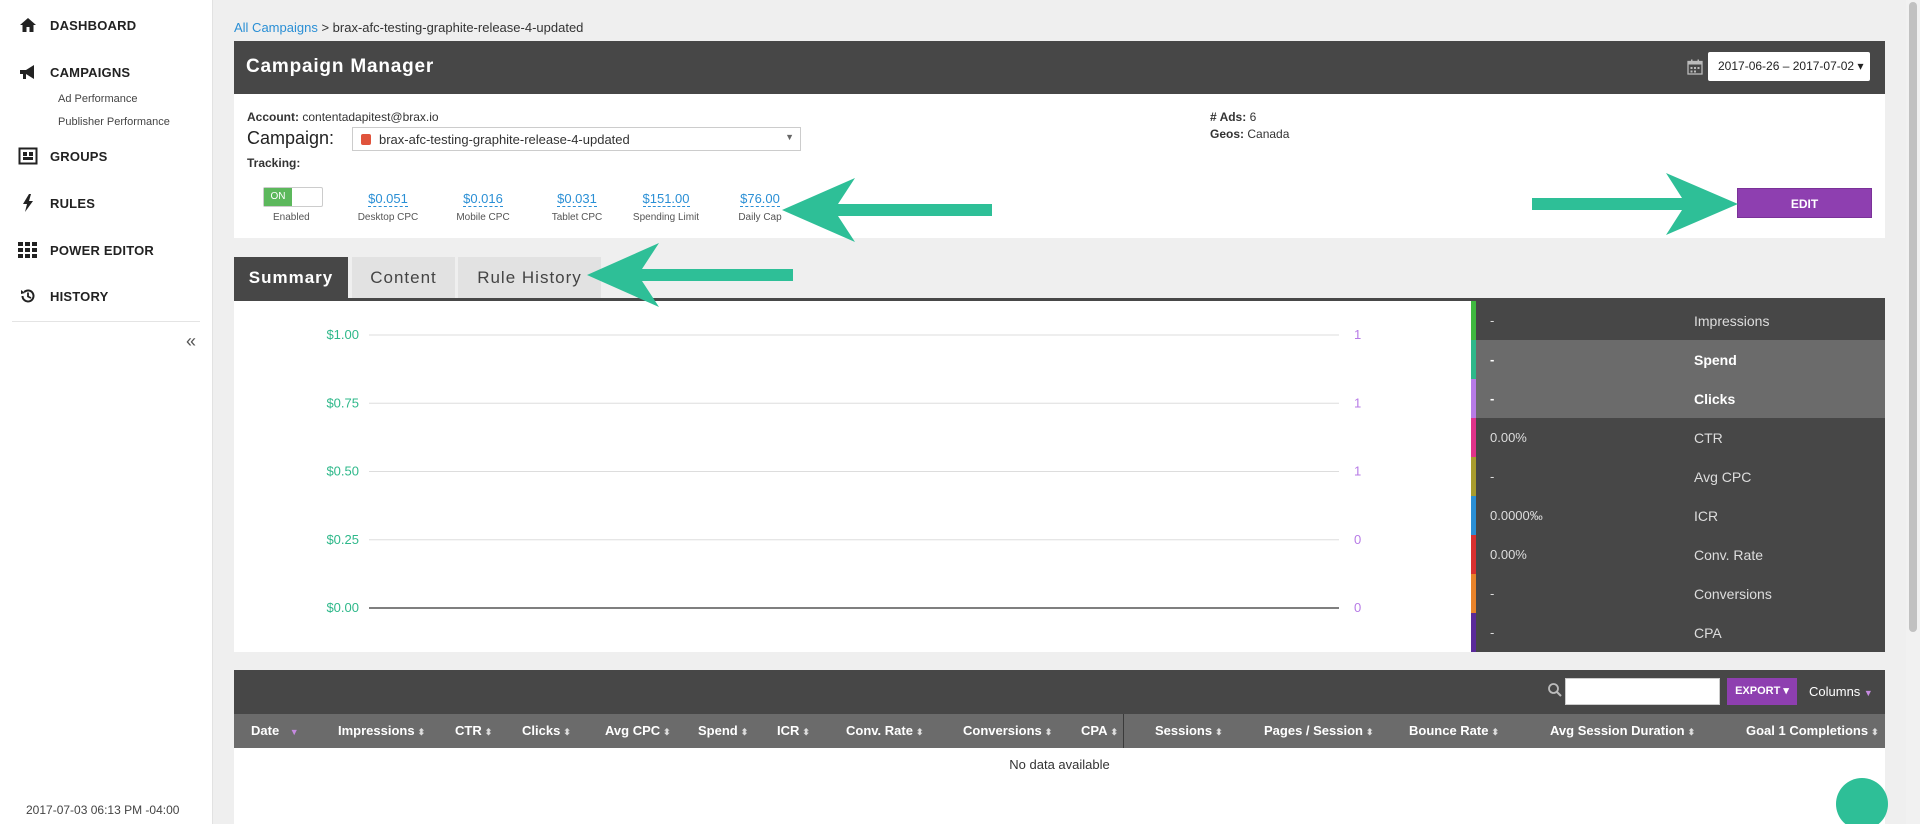 The width and height of the screenshot is (1920, 824). I want to click on collapse-sidebar-button: «, so click(194, 341).